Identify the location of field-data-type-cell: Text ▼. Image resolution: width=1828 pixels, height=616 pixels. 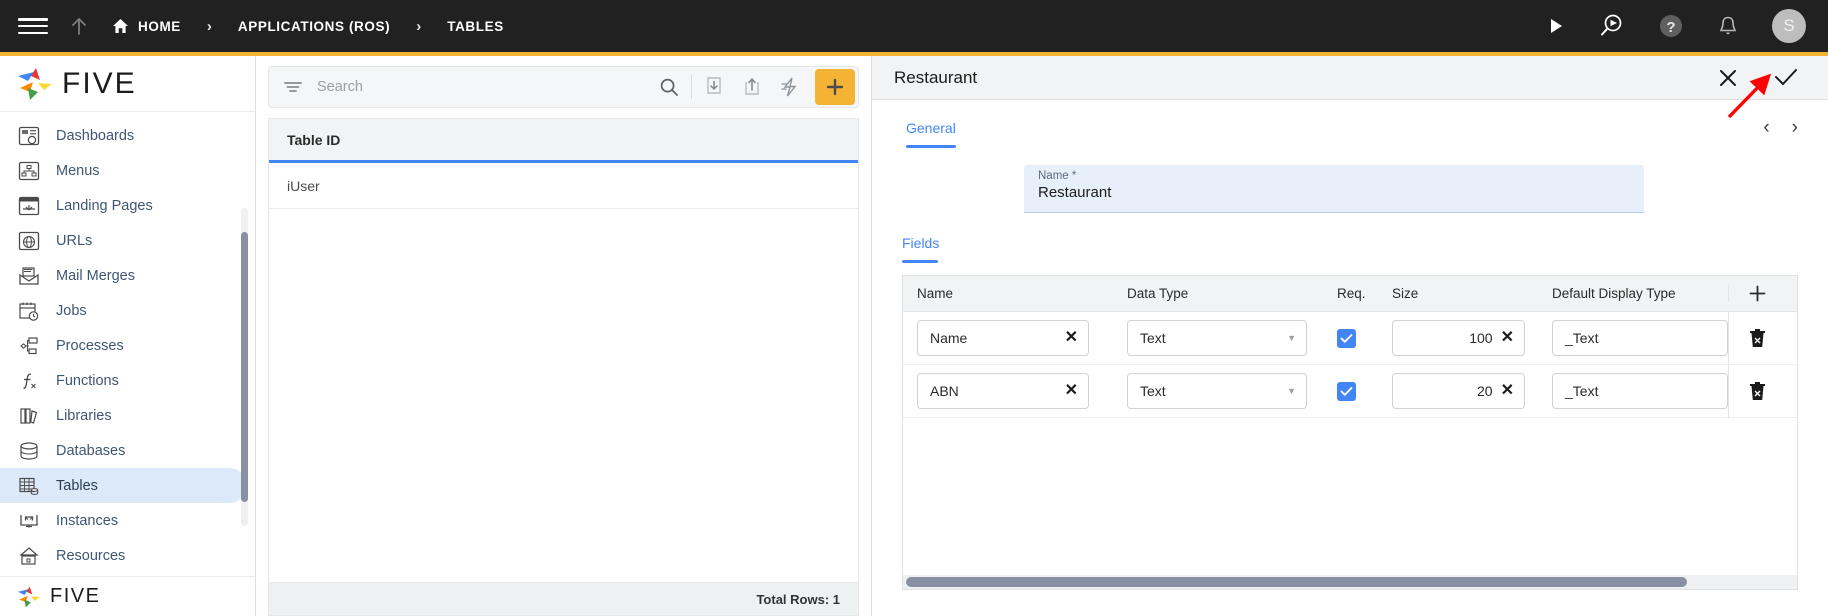
(1218, 391).